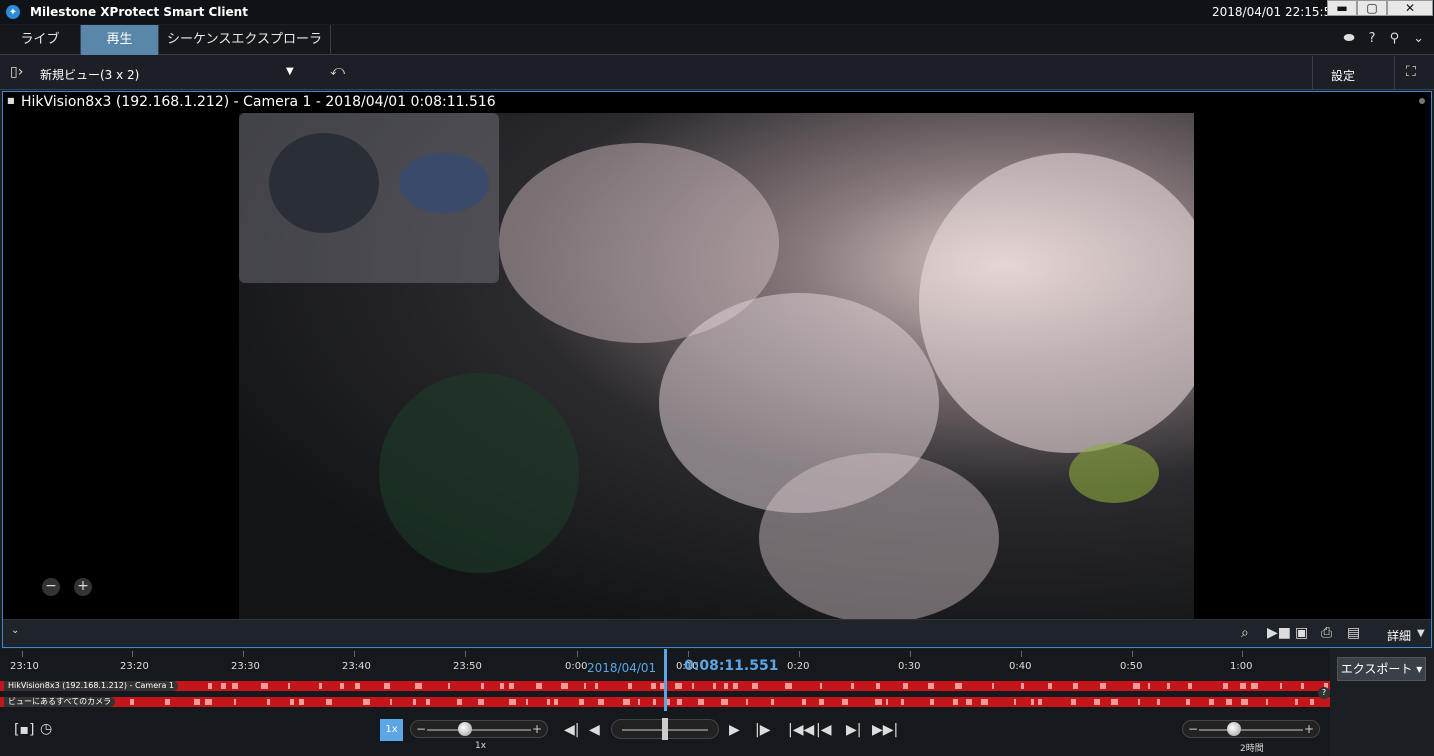 This screenshot has width=1434, height=756. I want to click on last-sequence-icon: ▶▶|, so click(885, 730).